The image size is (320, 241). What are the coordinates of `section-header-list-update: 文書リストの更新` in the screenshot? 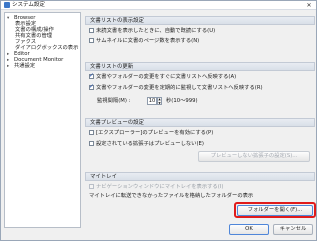 It's located at (200, 66).